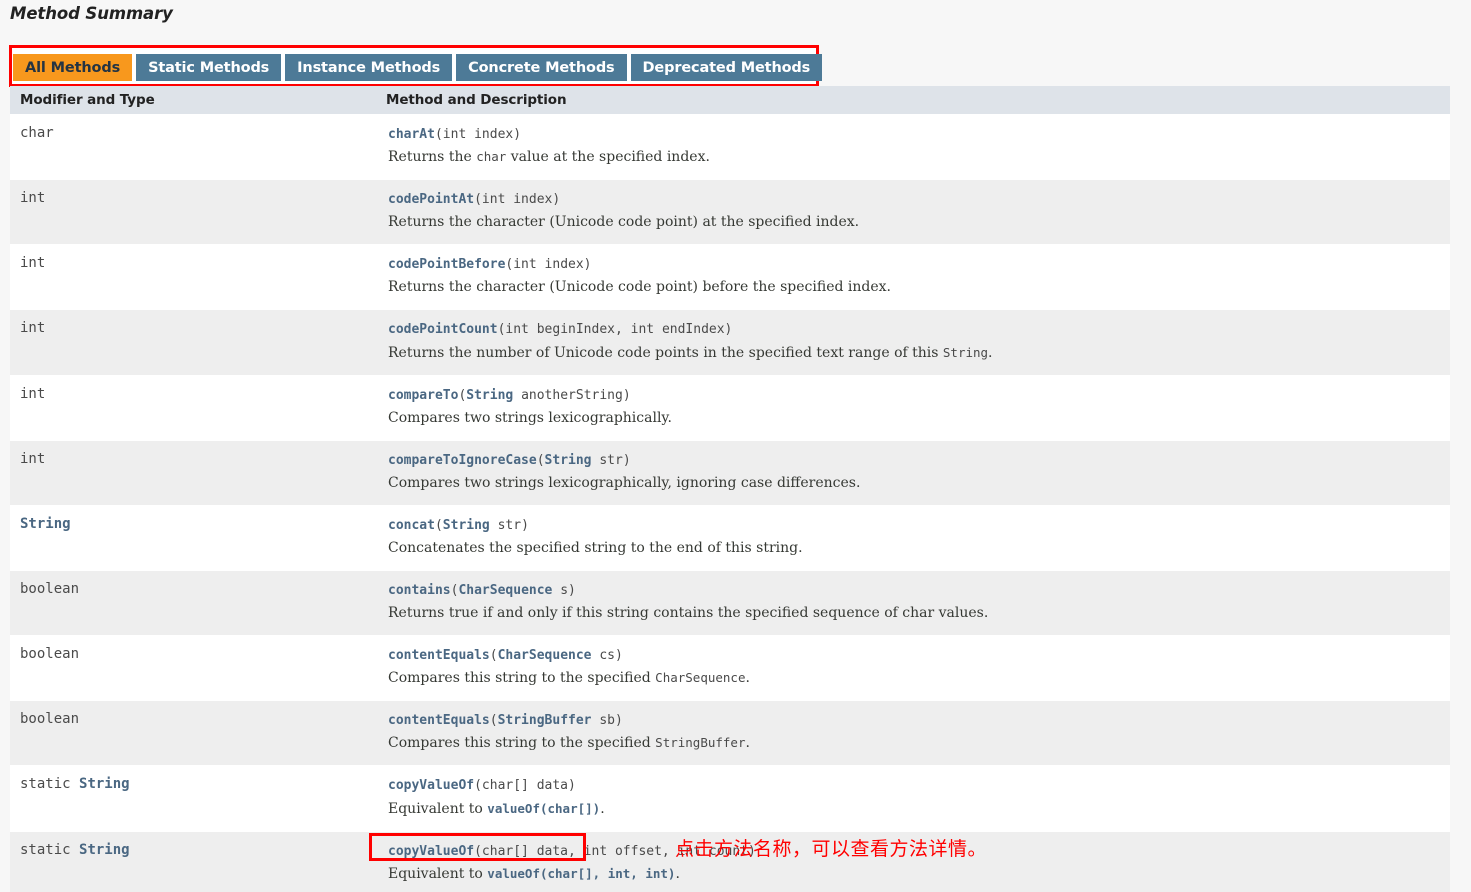  What do you see at coordinates (541, 67) in the screenshot?
I see `tab-concrete-methods: Concrete Methods` at bounding box center [541, 67].